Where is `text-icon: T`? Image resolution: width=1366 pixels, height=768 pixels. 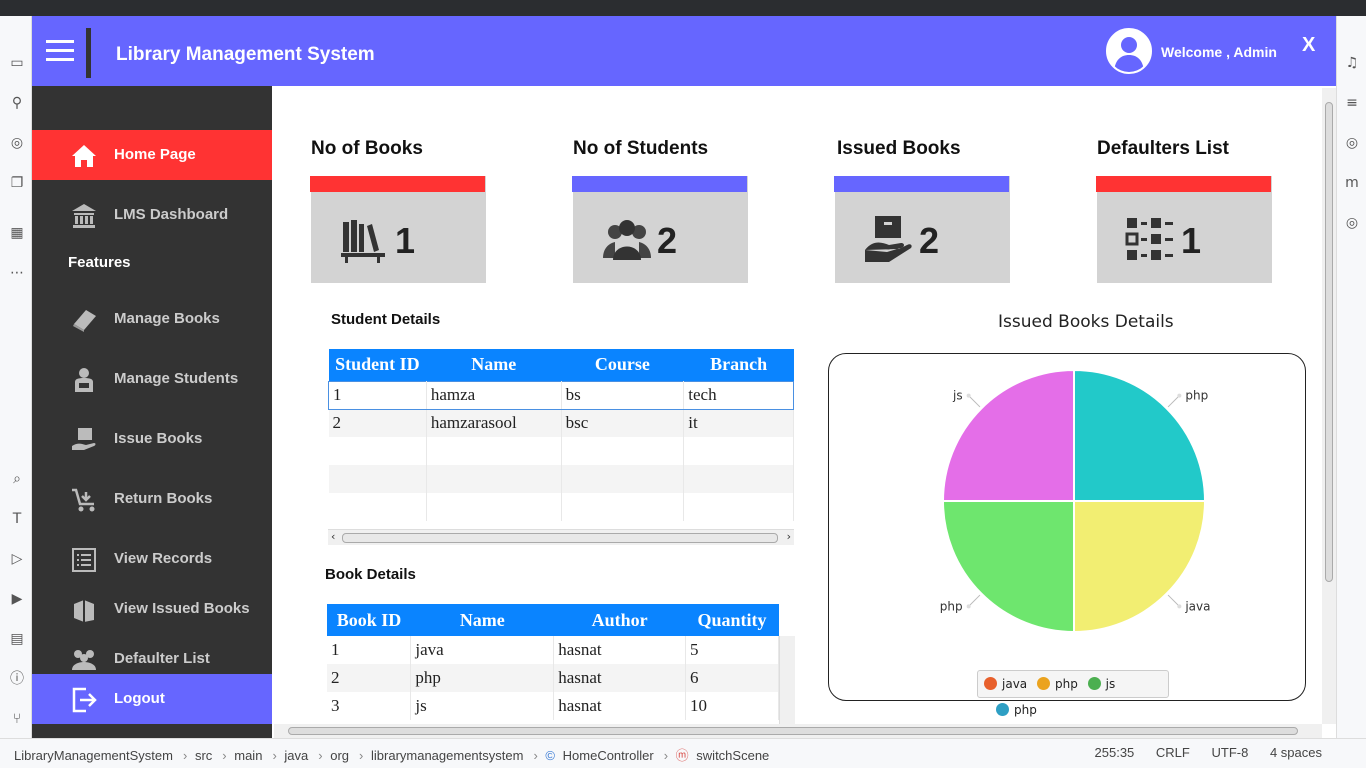
text-icon: T is located at coordinates (17, 519).